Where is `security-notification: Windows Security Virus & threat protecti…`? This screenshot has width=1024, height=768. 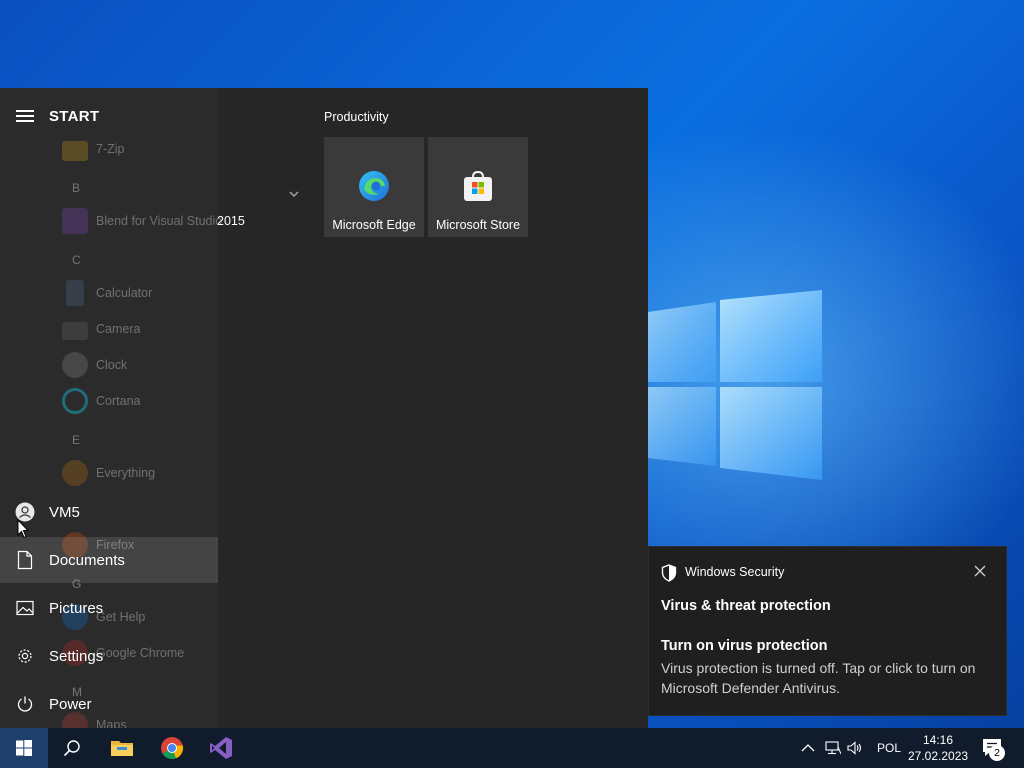
security-notification: Windows Security Virus & threat protecti… is located at coordinates (827, 631).